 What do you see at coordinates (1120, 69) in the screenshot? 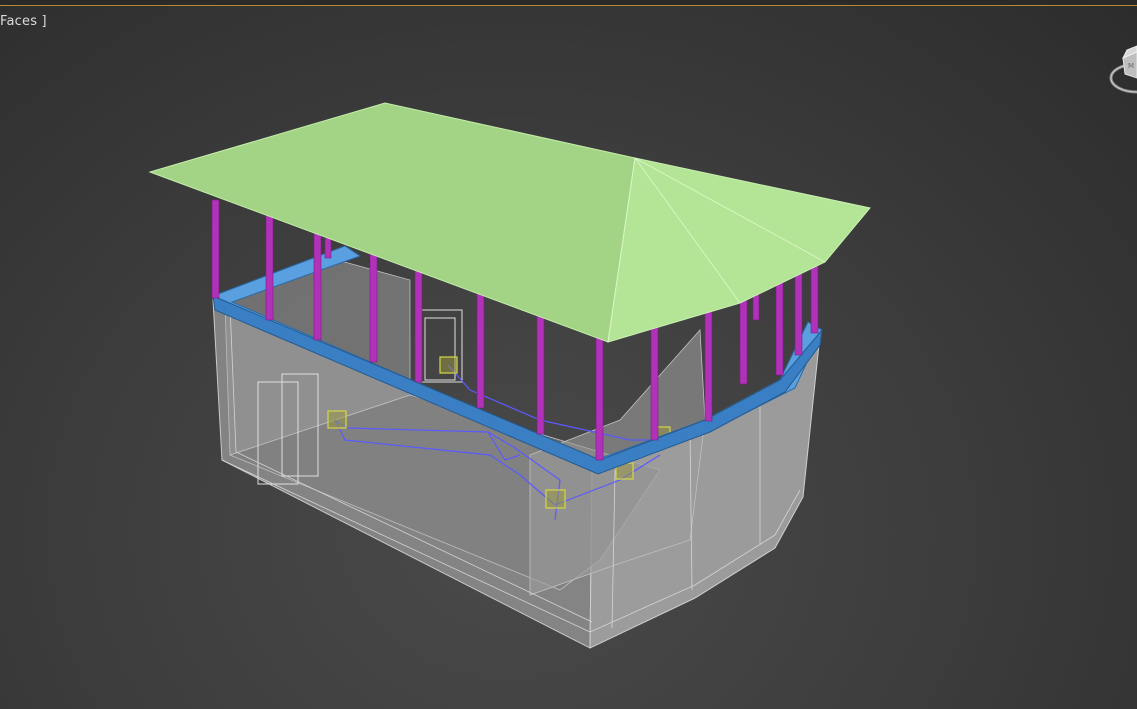
I see `viewcube-icon: M` at bounding box center [1120, 69].